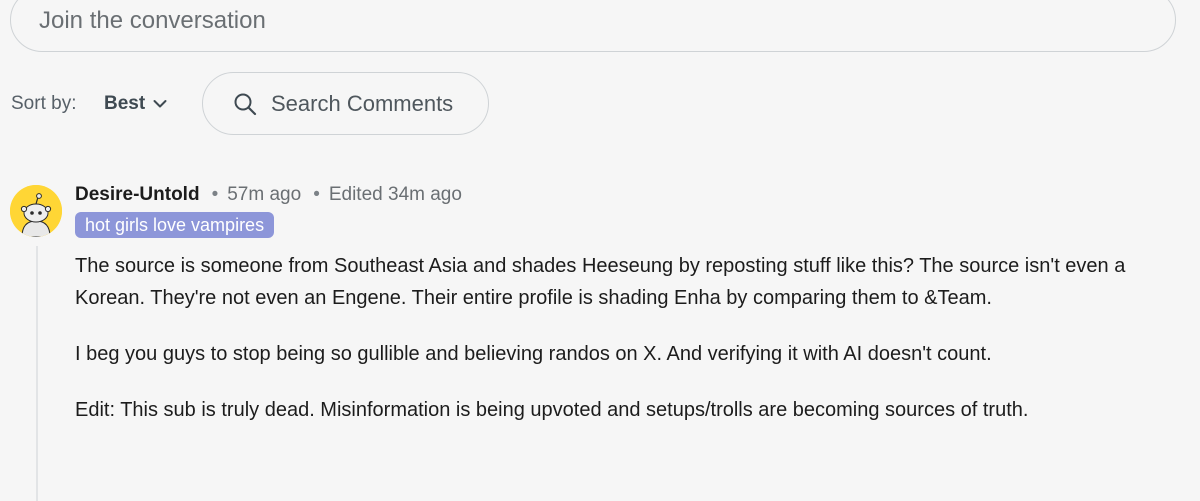  I want to click on join-conversation-input: Join the conversation, so click(593, 26).